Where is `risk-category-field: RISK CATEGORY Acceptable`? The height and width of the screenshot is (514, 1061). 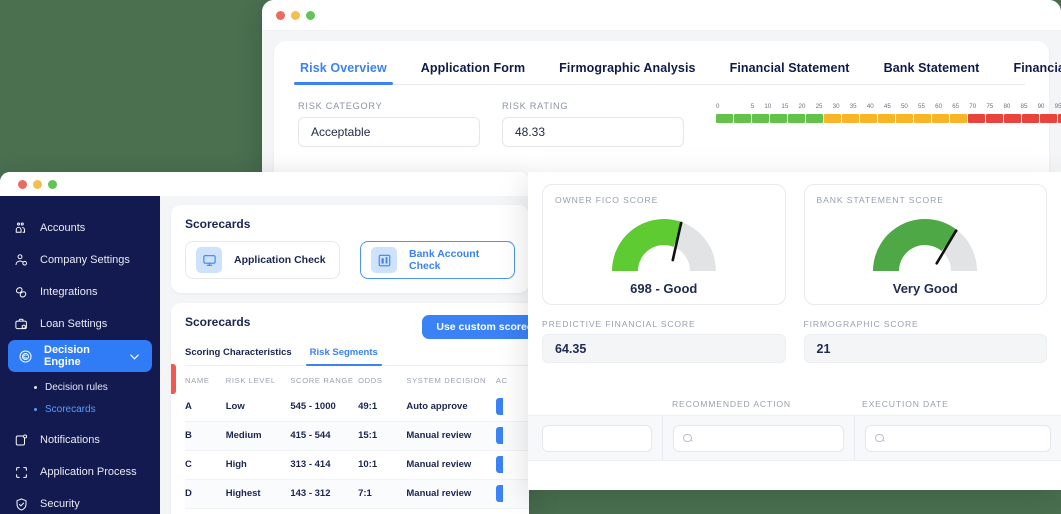 risk-category-field: RISK CATEGORY Acceptable is located at coordinates (389, 124).